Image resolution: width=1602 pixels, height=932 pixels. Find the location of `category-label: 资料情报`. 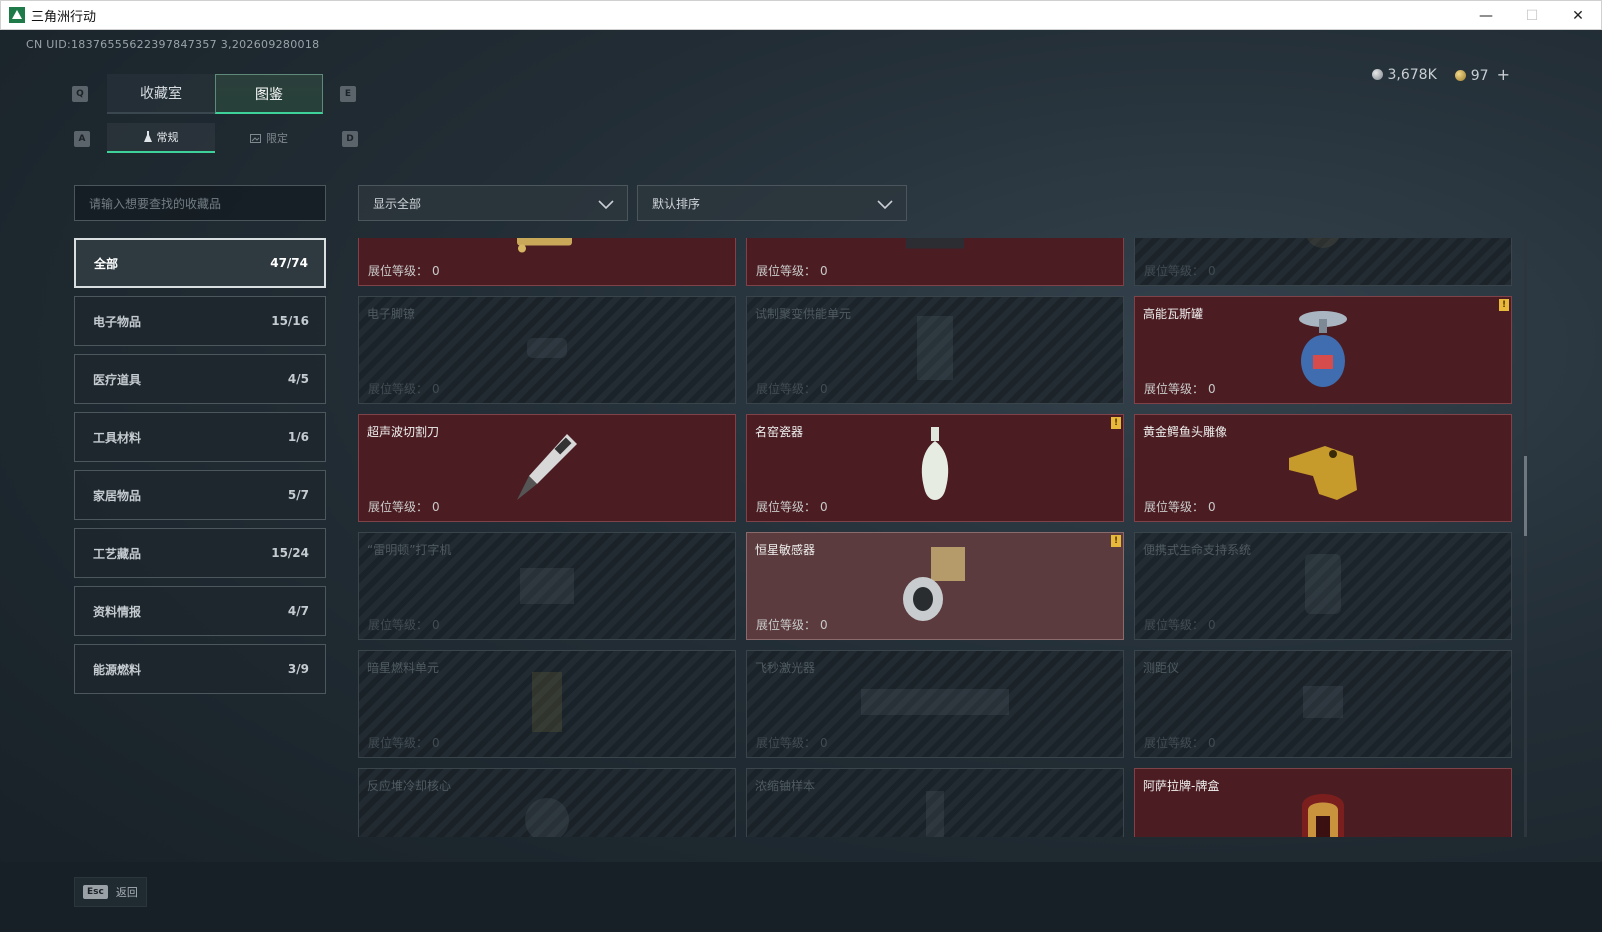

category-label: 资料情报 is located at coordinates (117, 611).